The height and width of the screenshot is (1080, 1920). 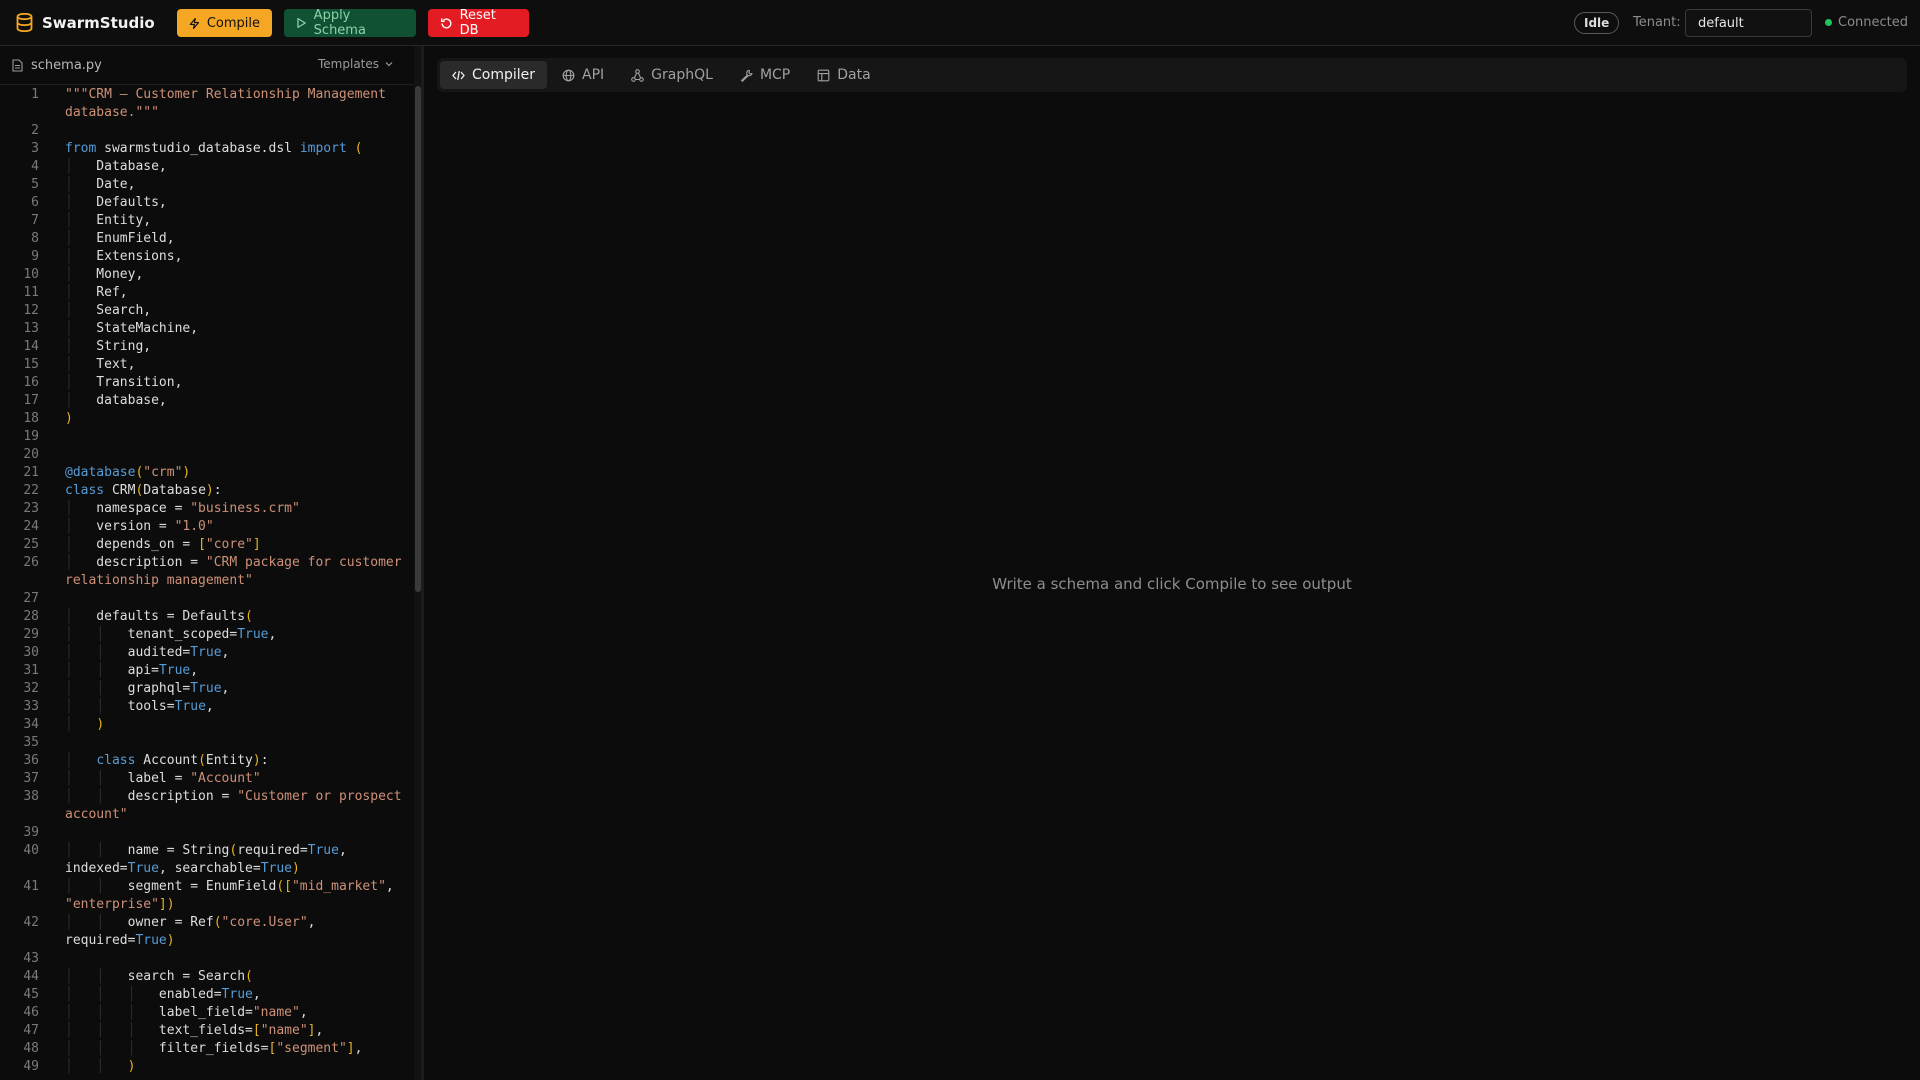 I want to click on code-line: 46 │ │ │ label_field="name",, so click(x=207, y=1013).